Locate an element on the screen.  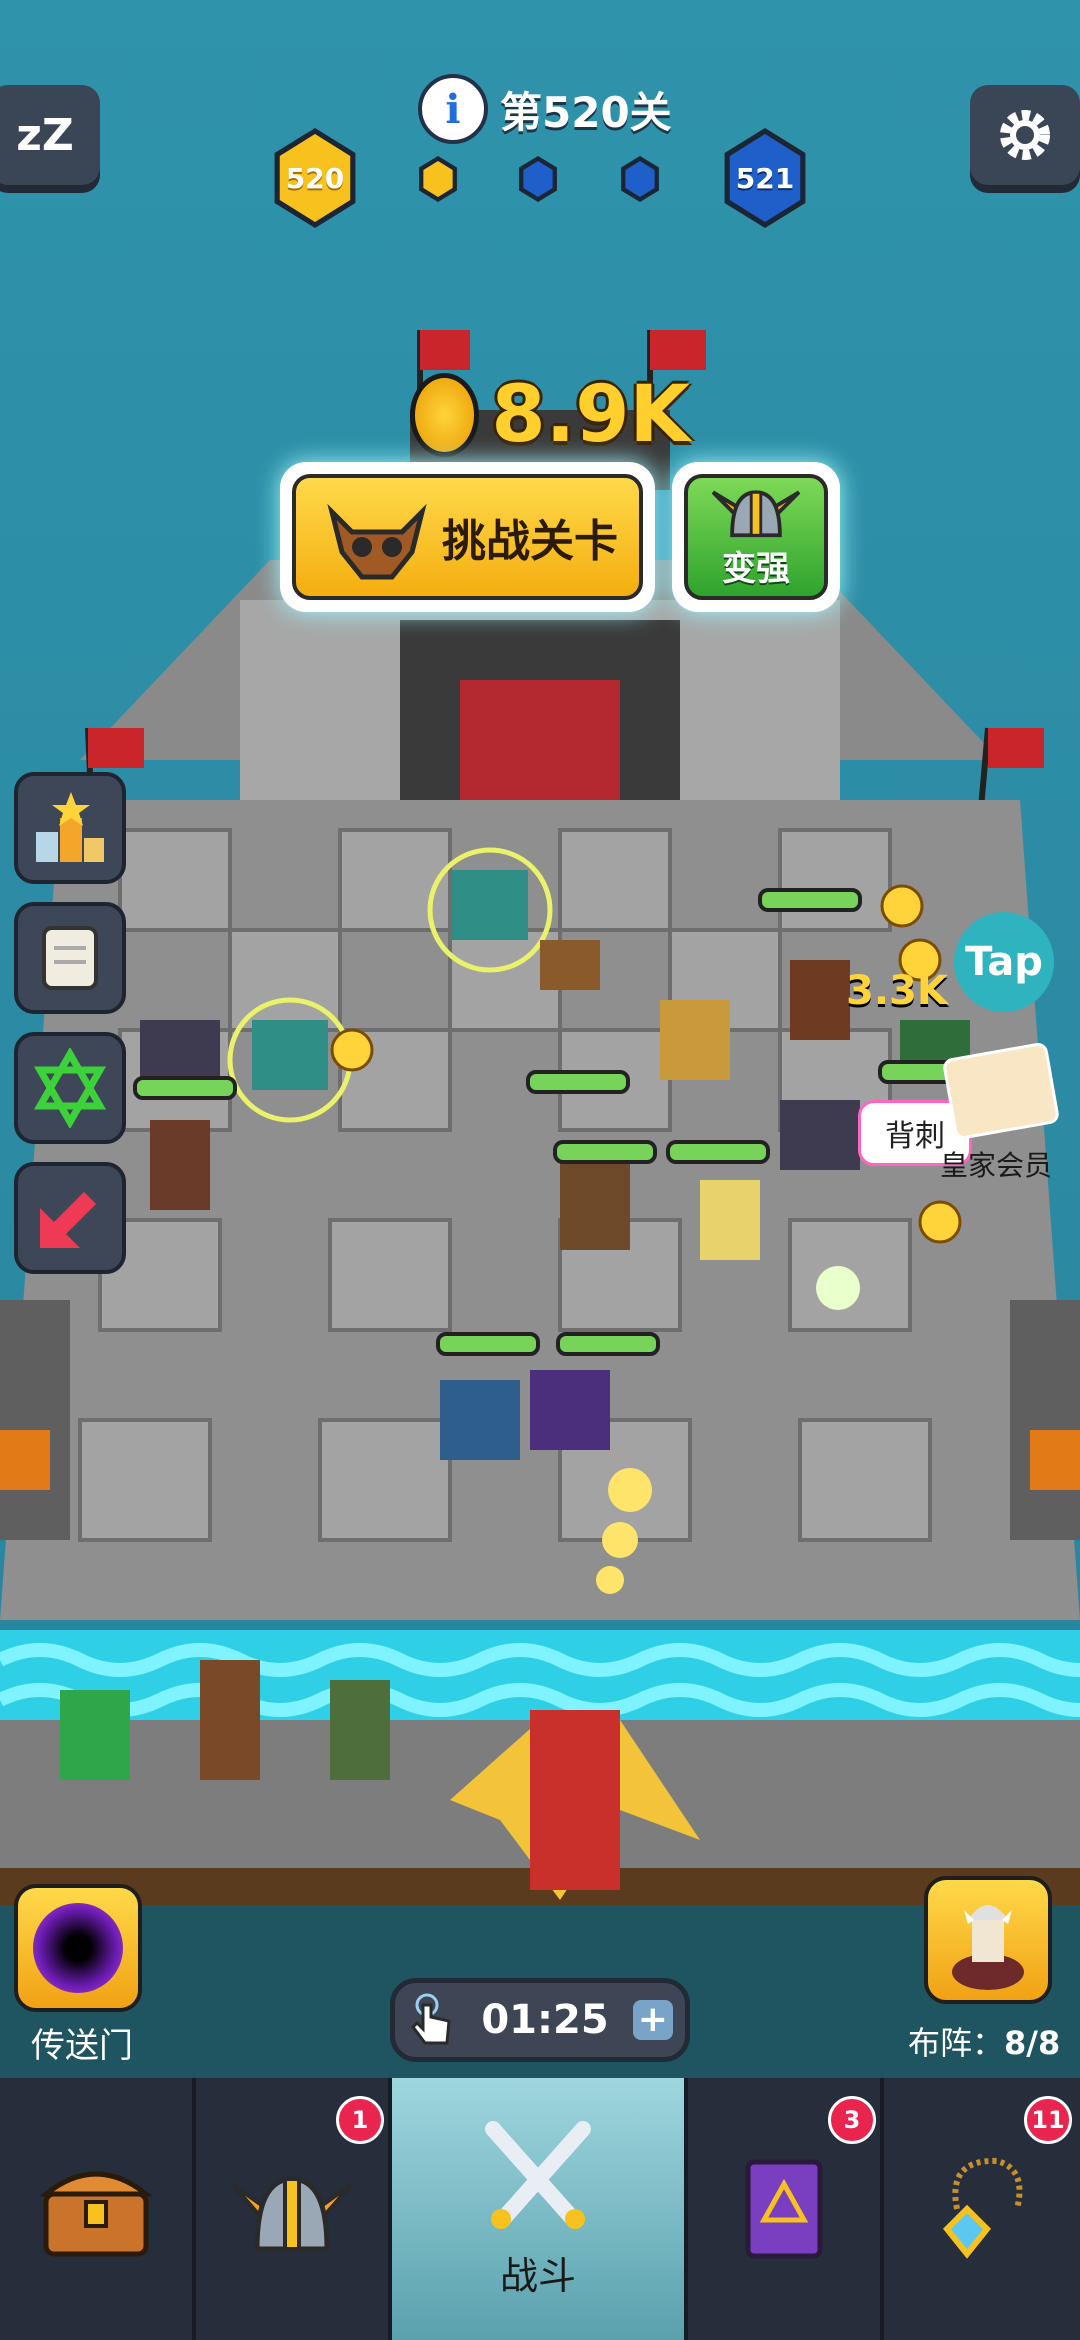
spellbook-badge: 3 is located at coordinates (852, 2120).